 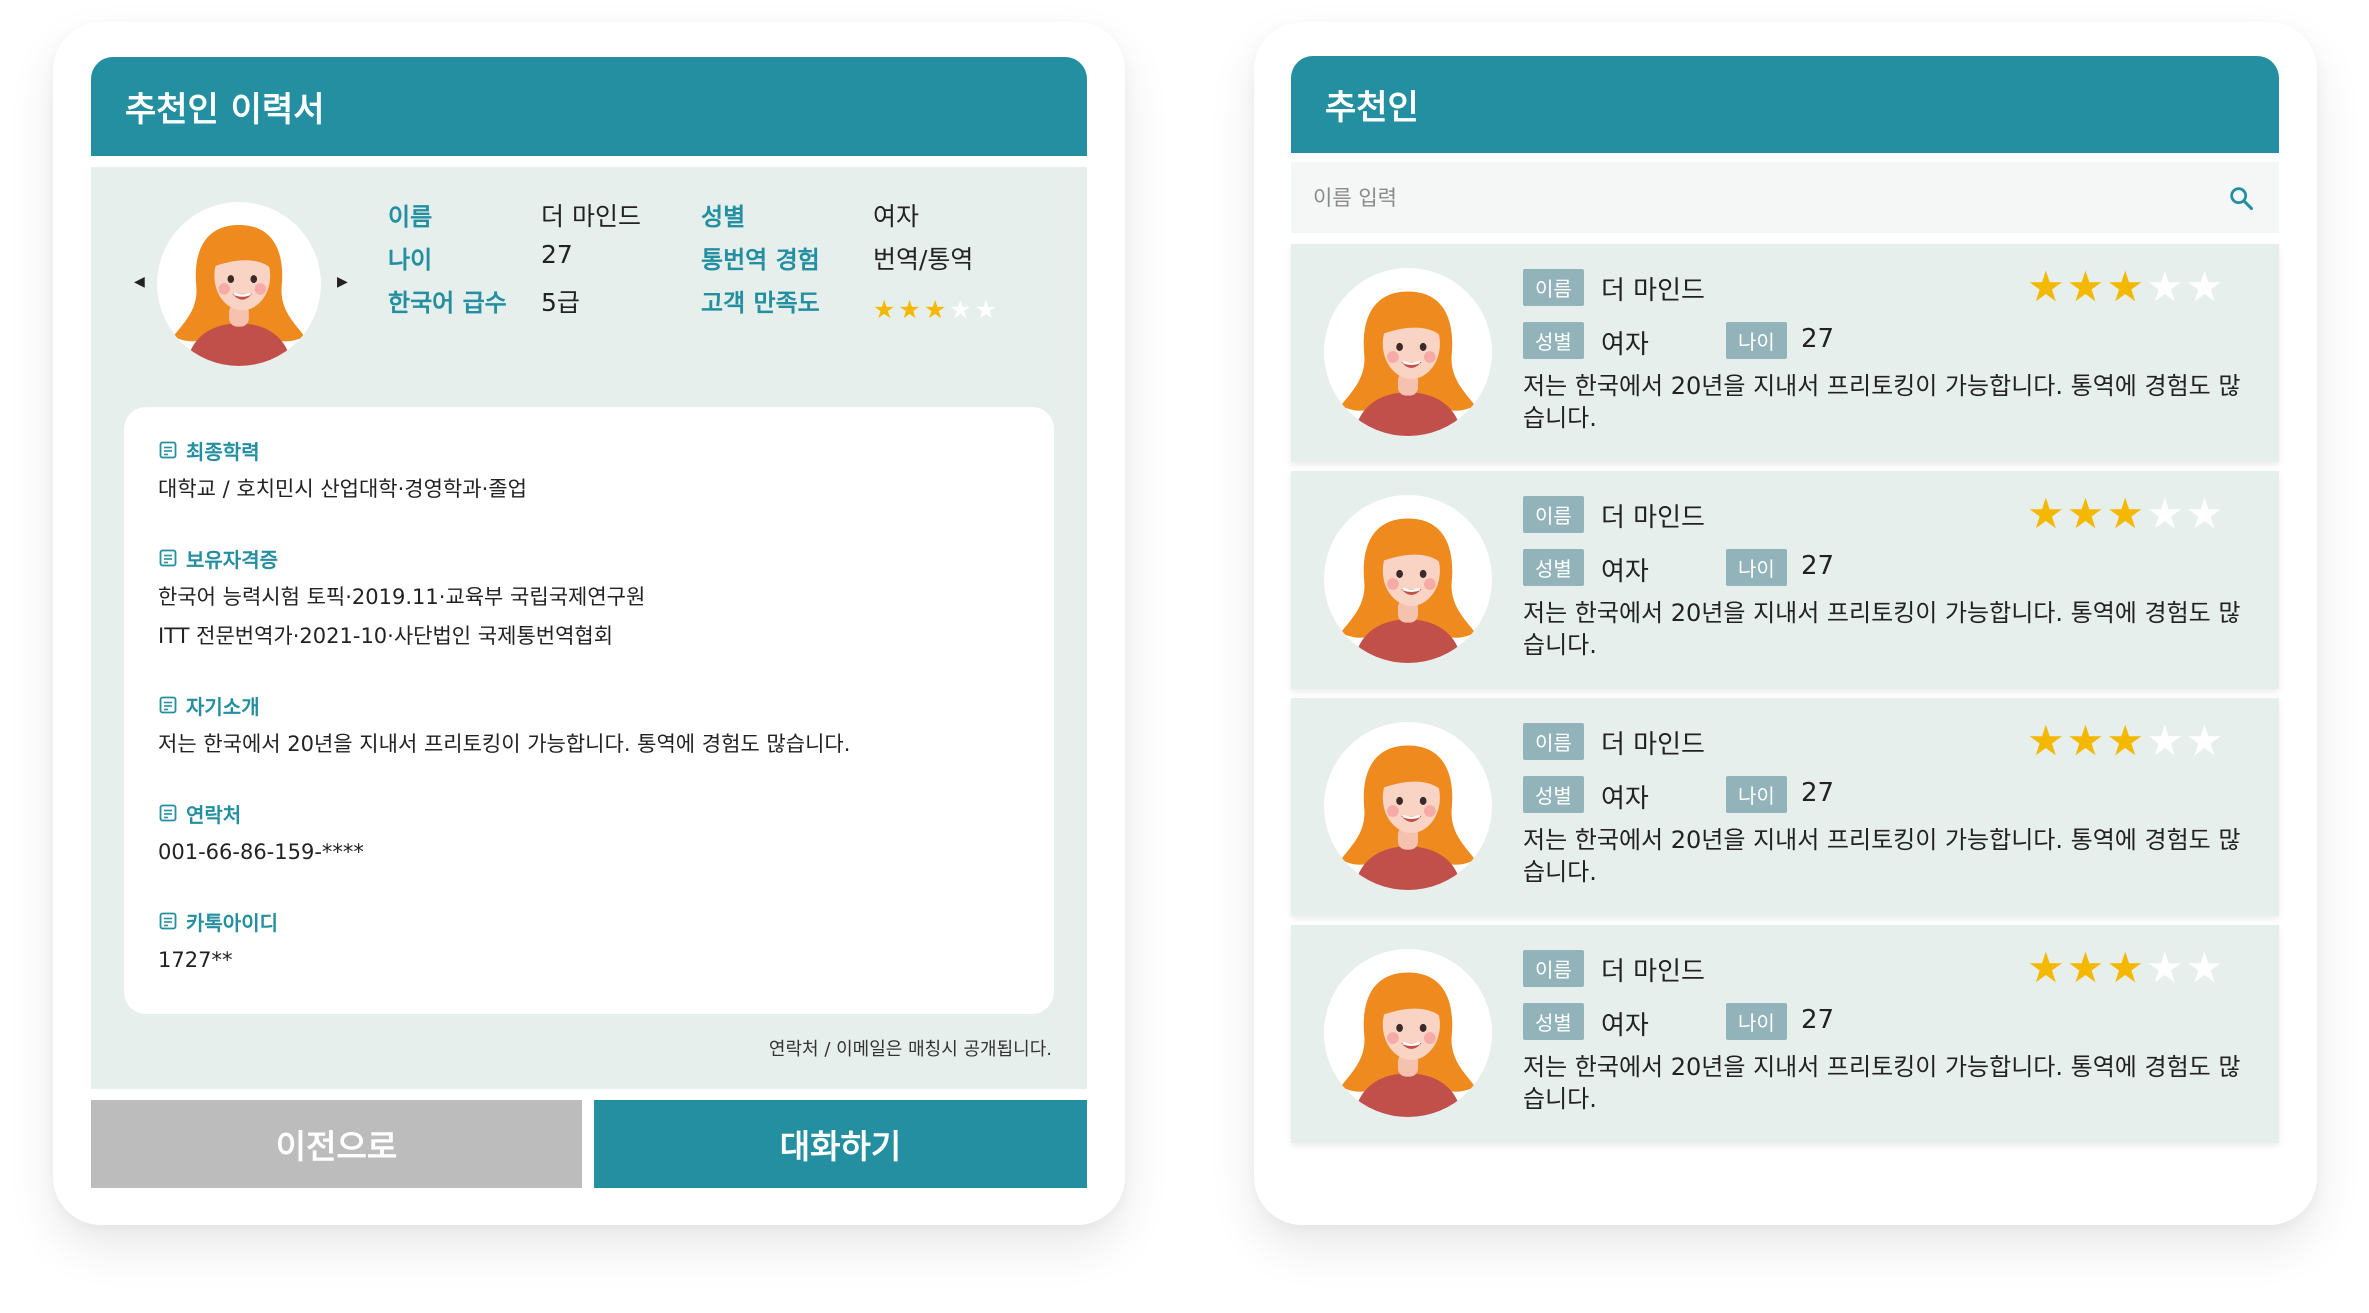 What do you see at coordinates (1372, 108) in the screenshot?
I see `recommender-title: 추천인` at bounding box center [1372, 108].